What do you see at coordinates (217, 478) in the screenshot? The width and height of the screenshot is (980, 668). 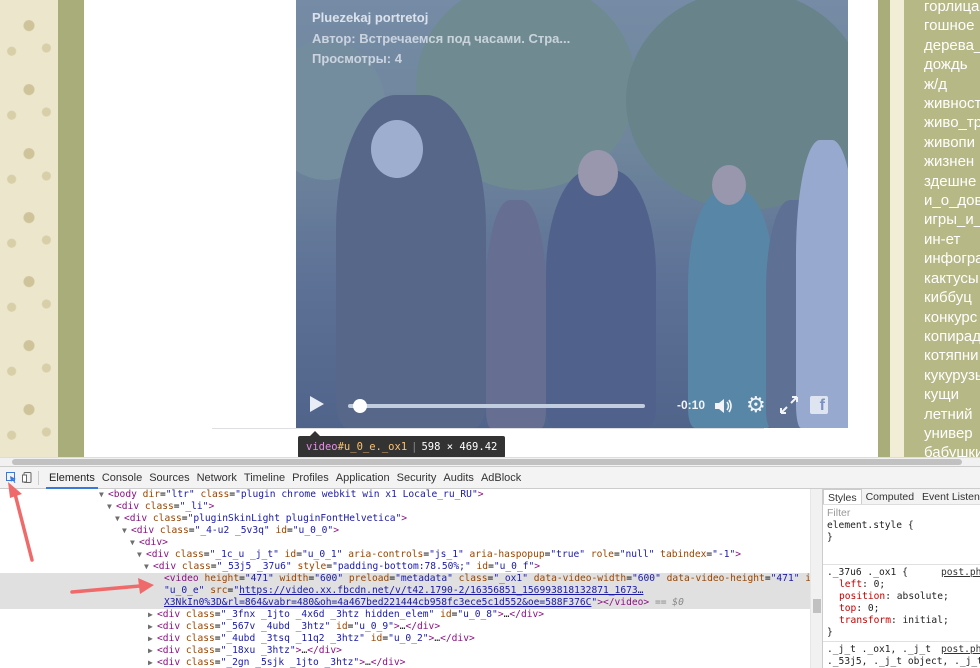 I see `tab-network: Network` at bounding box center [217, 478].